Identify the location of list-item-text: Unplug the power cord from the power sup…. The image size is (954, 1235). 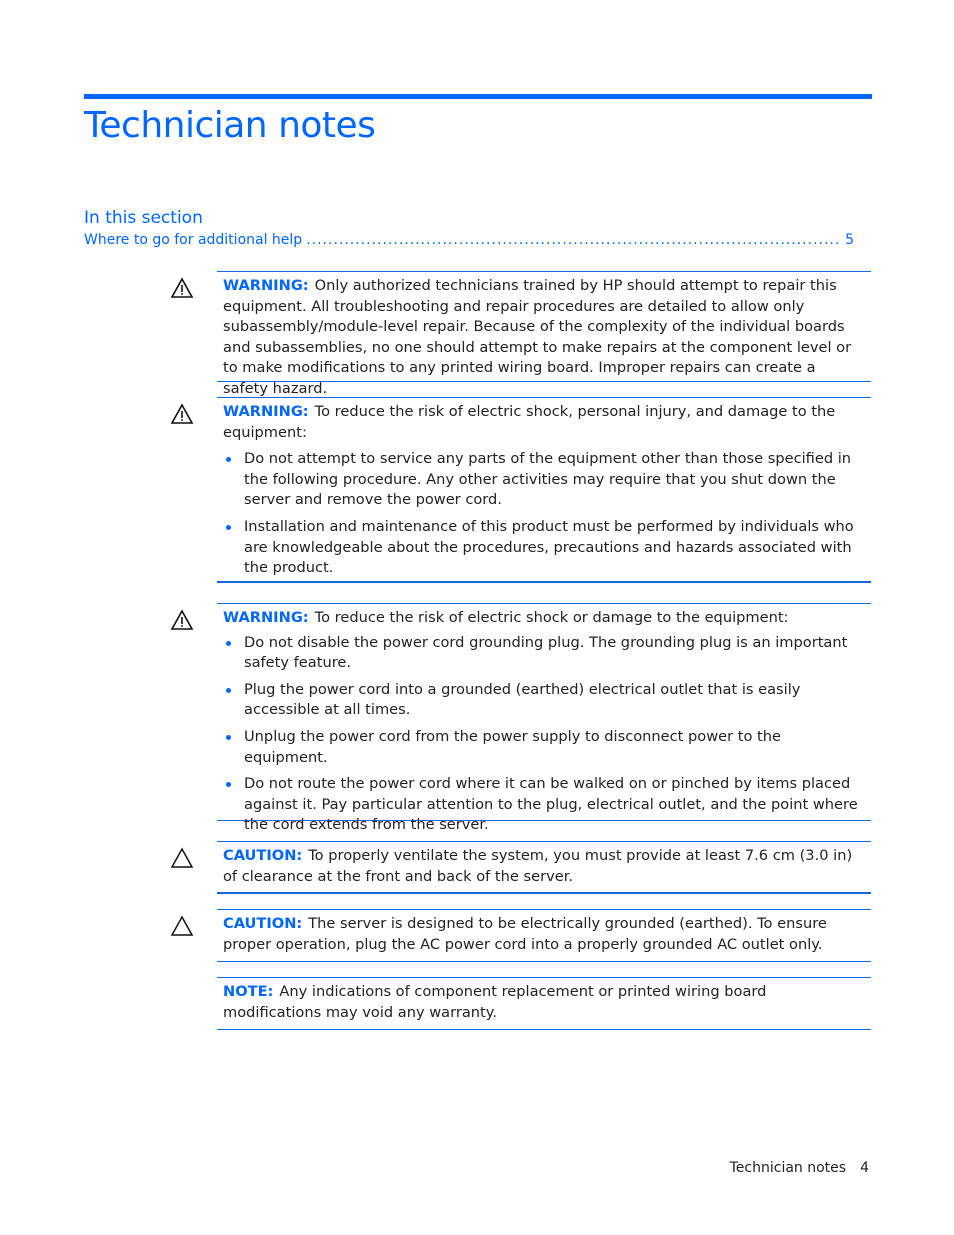
(512, 746).